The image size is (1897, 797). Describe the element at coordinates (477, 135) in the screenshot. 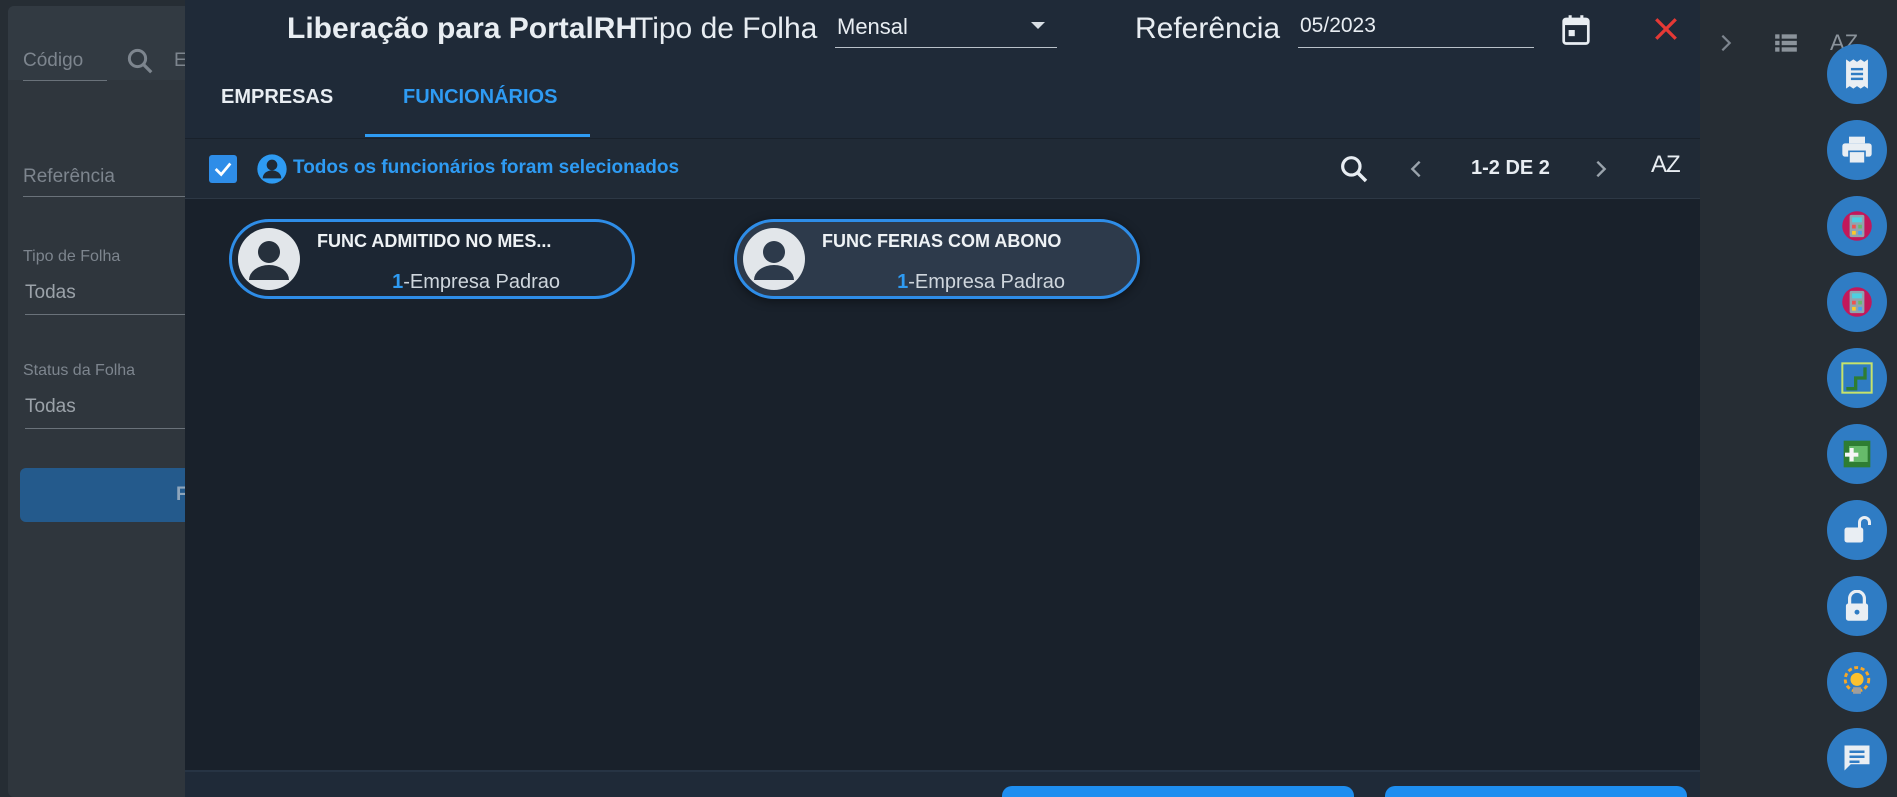

I see `active-tab-indicator` at that location.